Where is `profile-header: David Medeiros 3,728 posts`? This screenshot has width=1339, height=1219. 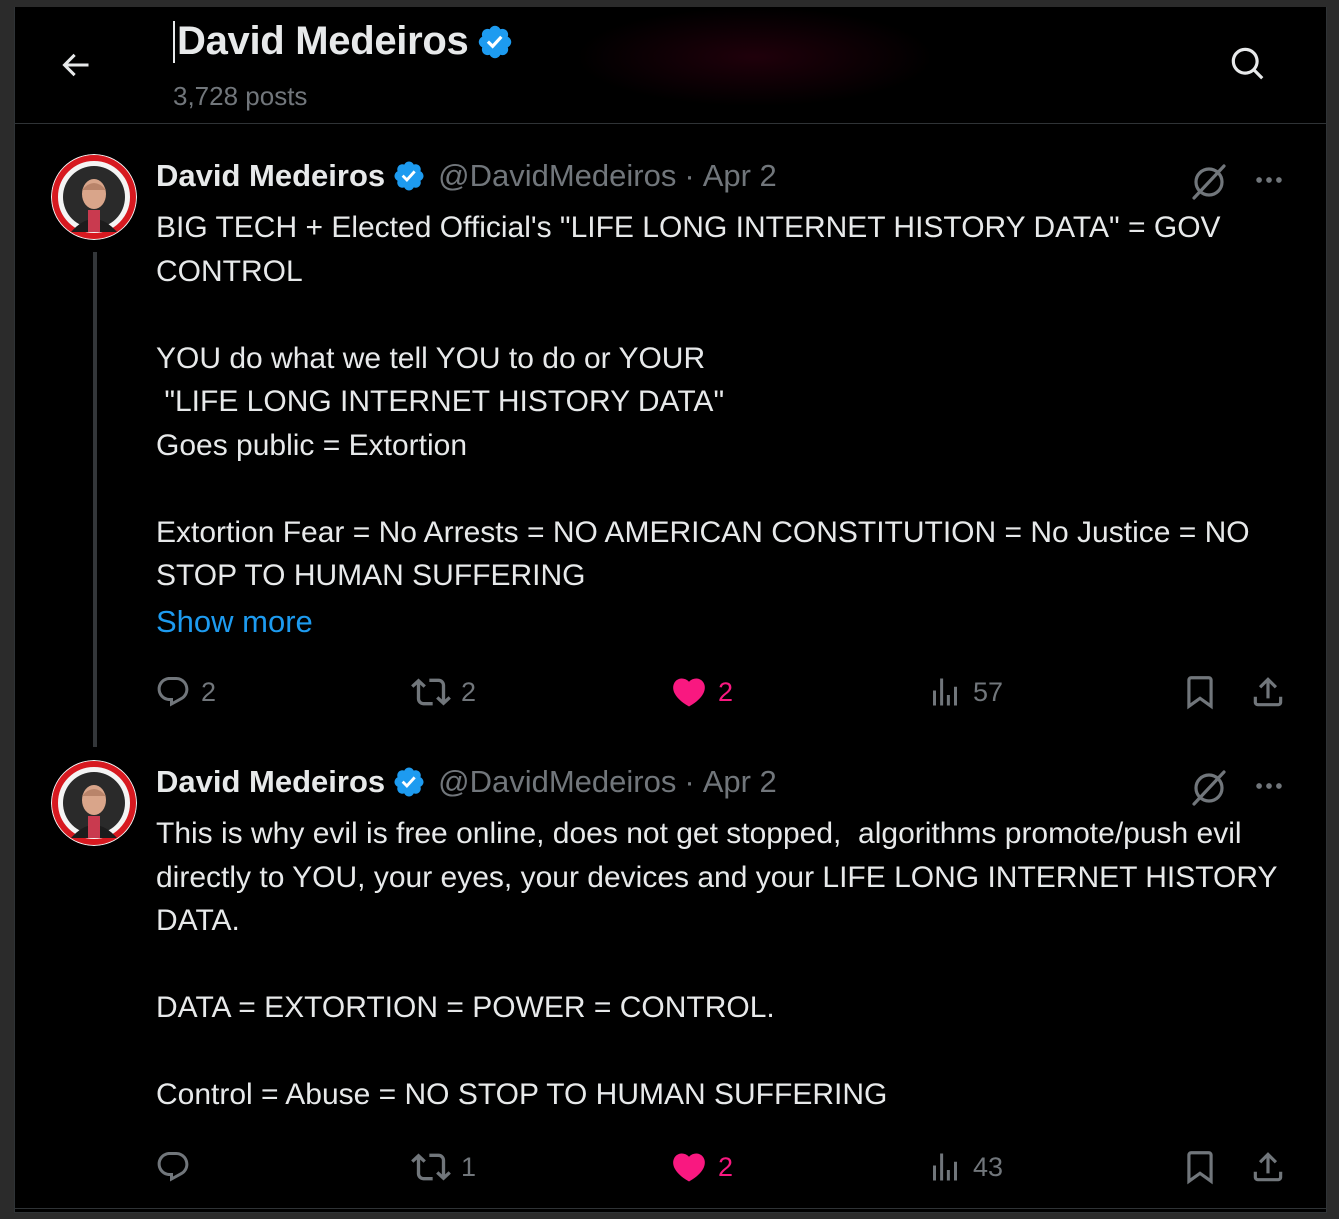 profile-header: David Medeiros 3,728 posts is located at coordinates (670, 65).